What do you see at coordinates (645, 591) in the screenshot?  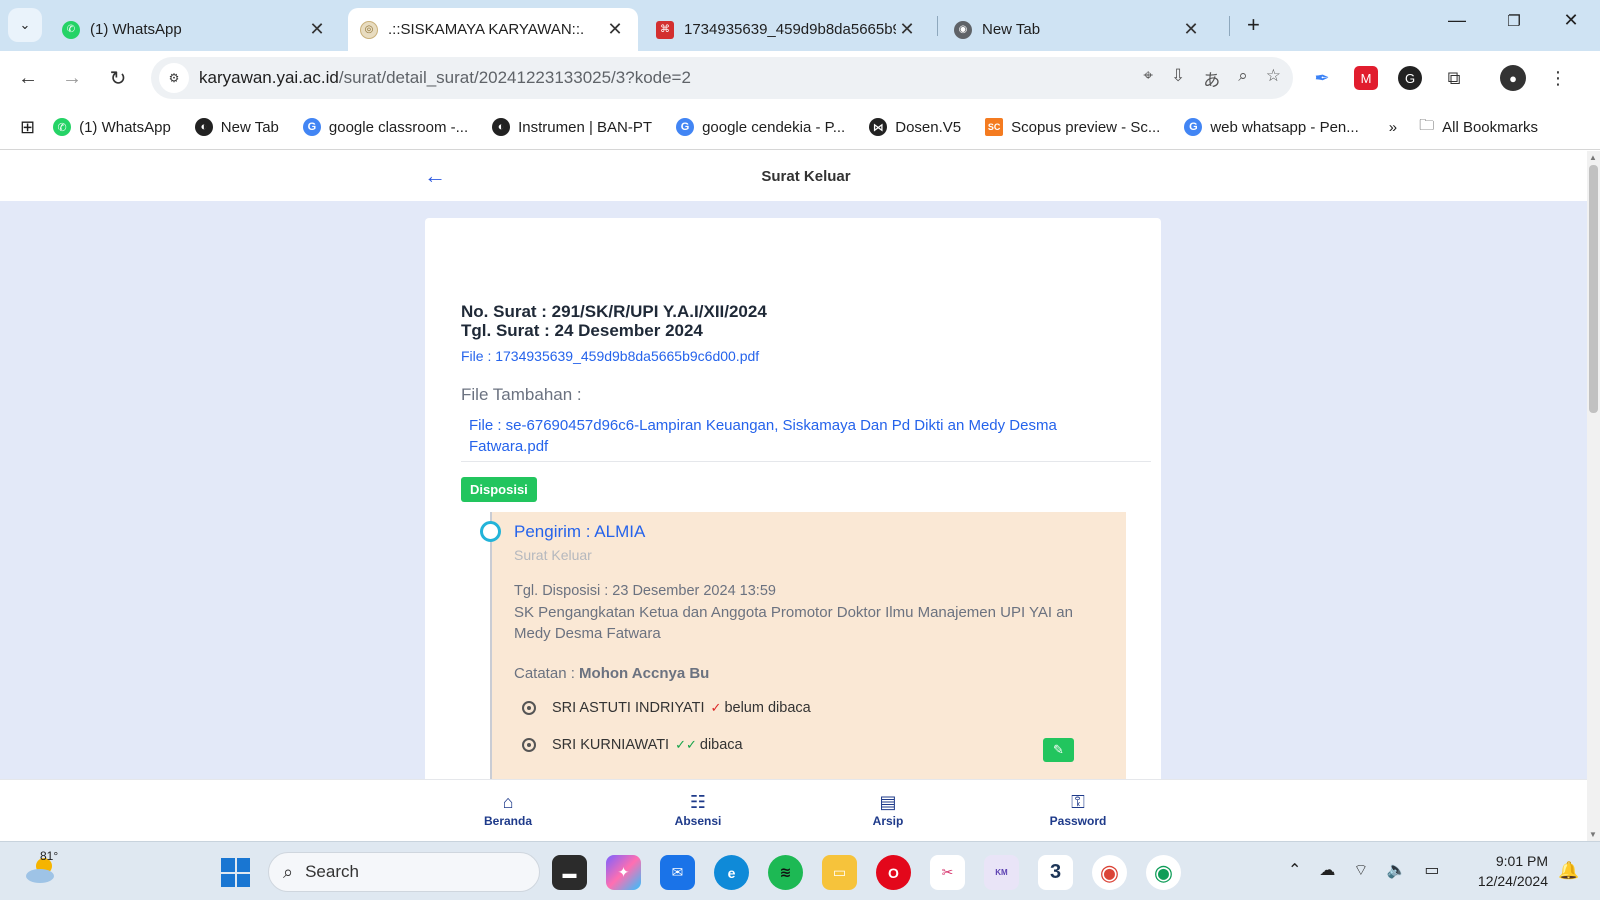 I see `disposisi-date: Tgl. Disposisi : 23 Desember 2024 13:59` at bounding box center [645, 591].